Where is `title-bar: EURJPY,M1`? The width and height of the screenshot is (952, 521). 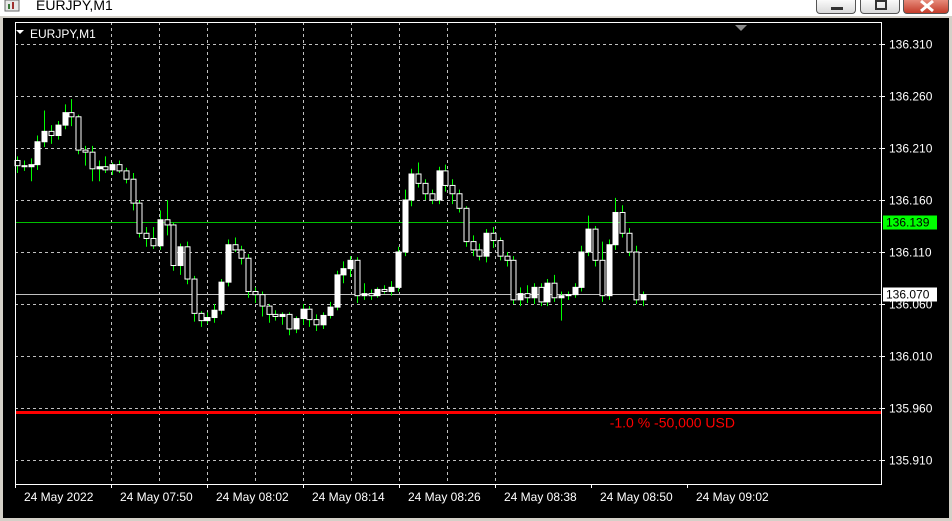 title-bar: EURJPY,M1 is located at coordinates (476, 8).